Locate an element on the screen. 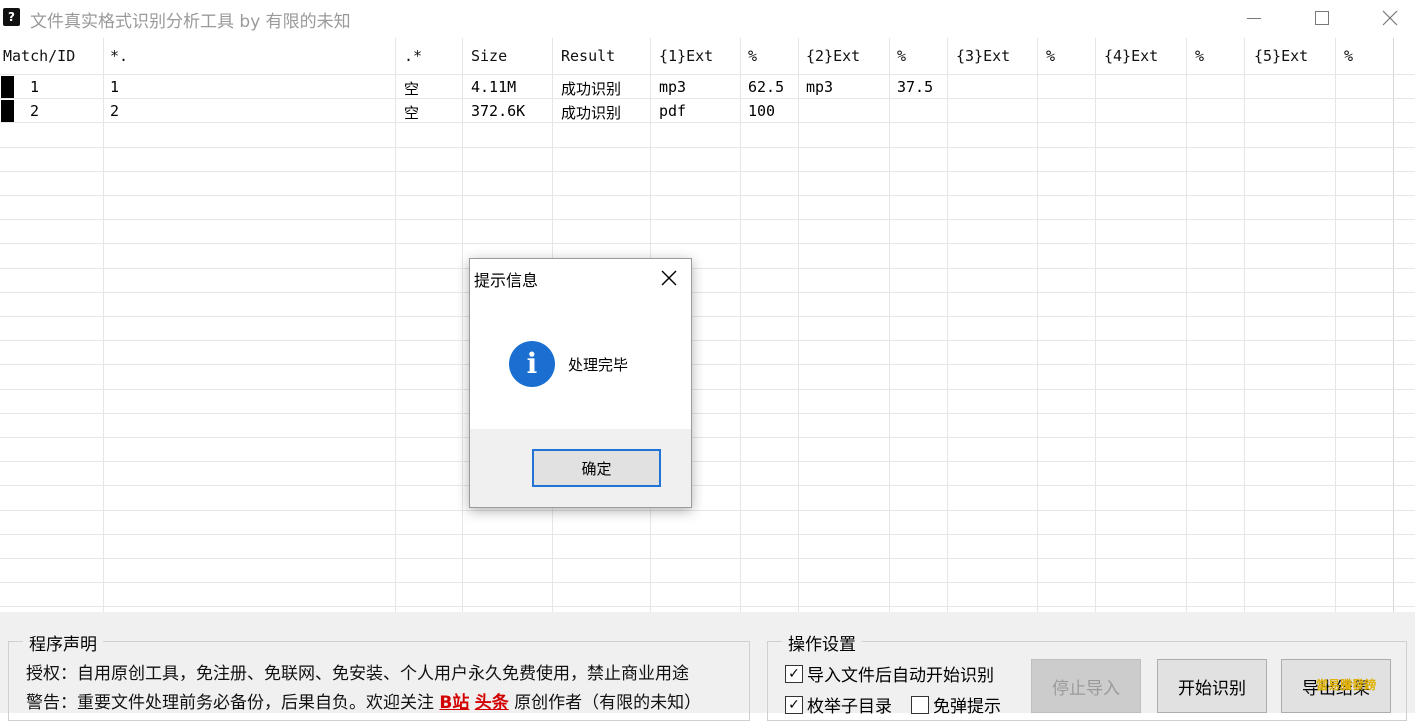 This screenshot has height=721, width=1415. column-header: *. is located at coordinates (119, 56).